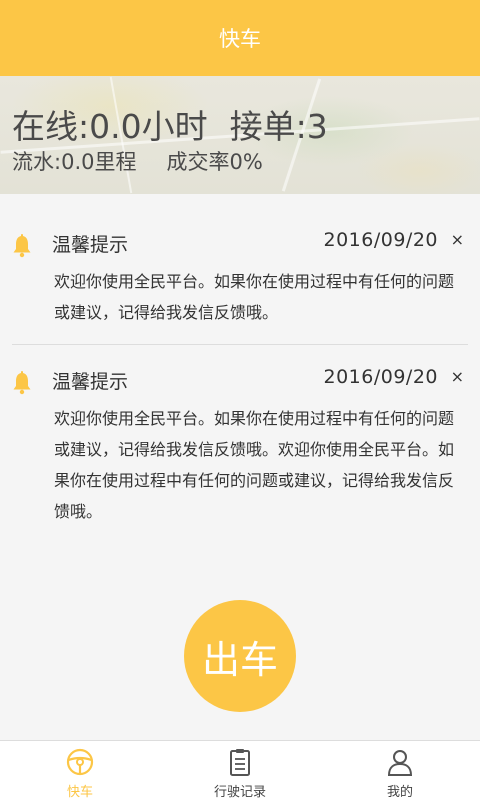 The width and height of the screenshot is (480, 801). Describe the element at coordinates (400, 763) in the screenshot. I see `user-icon` at that location.